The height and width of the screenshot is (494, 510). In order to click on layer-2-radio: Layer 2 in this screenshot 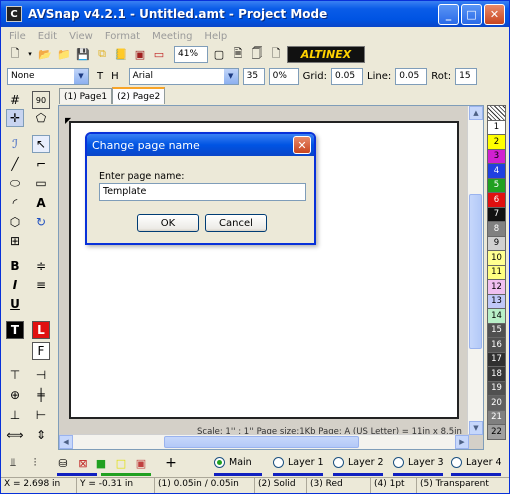, I will do `click(358, 462)`.